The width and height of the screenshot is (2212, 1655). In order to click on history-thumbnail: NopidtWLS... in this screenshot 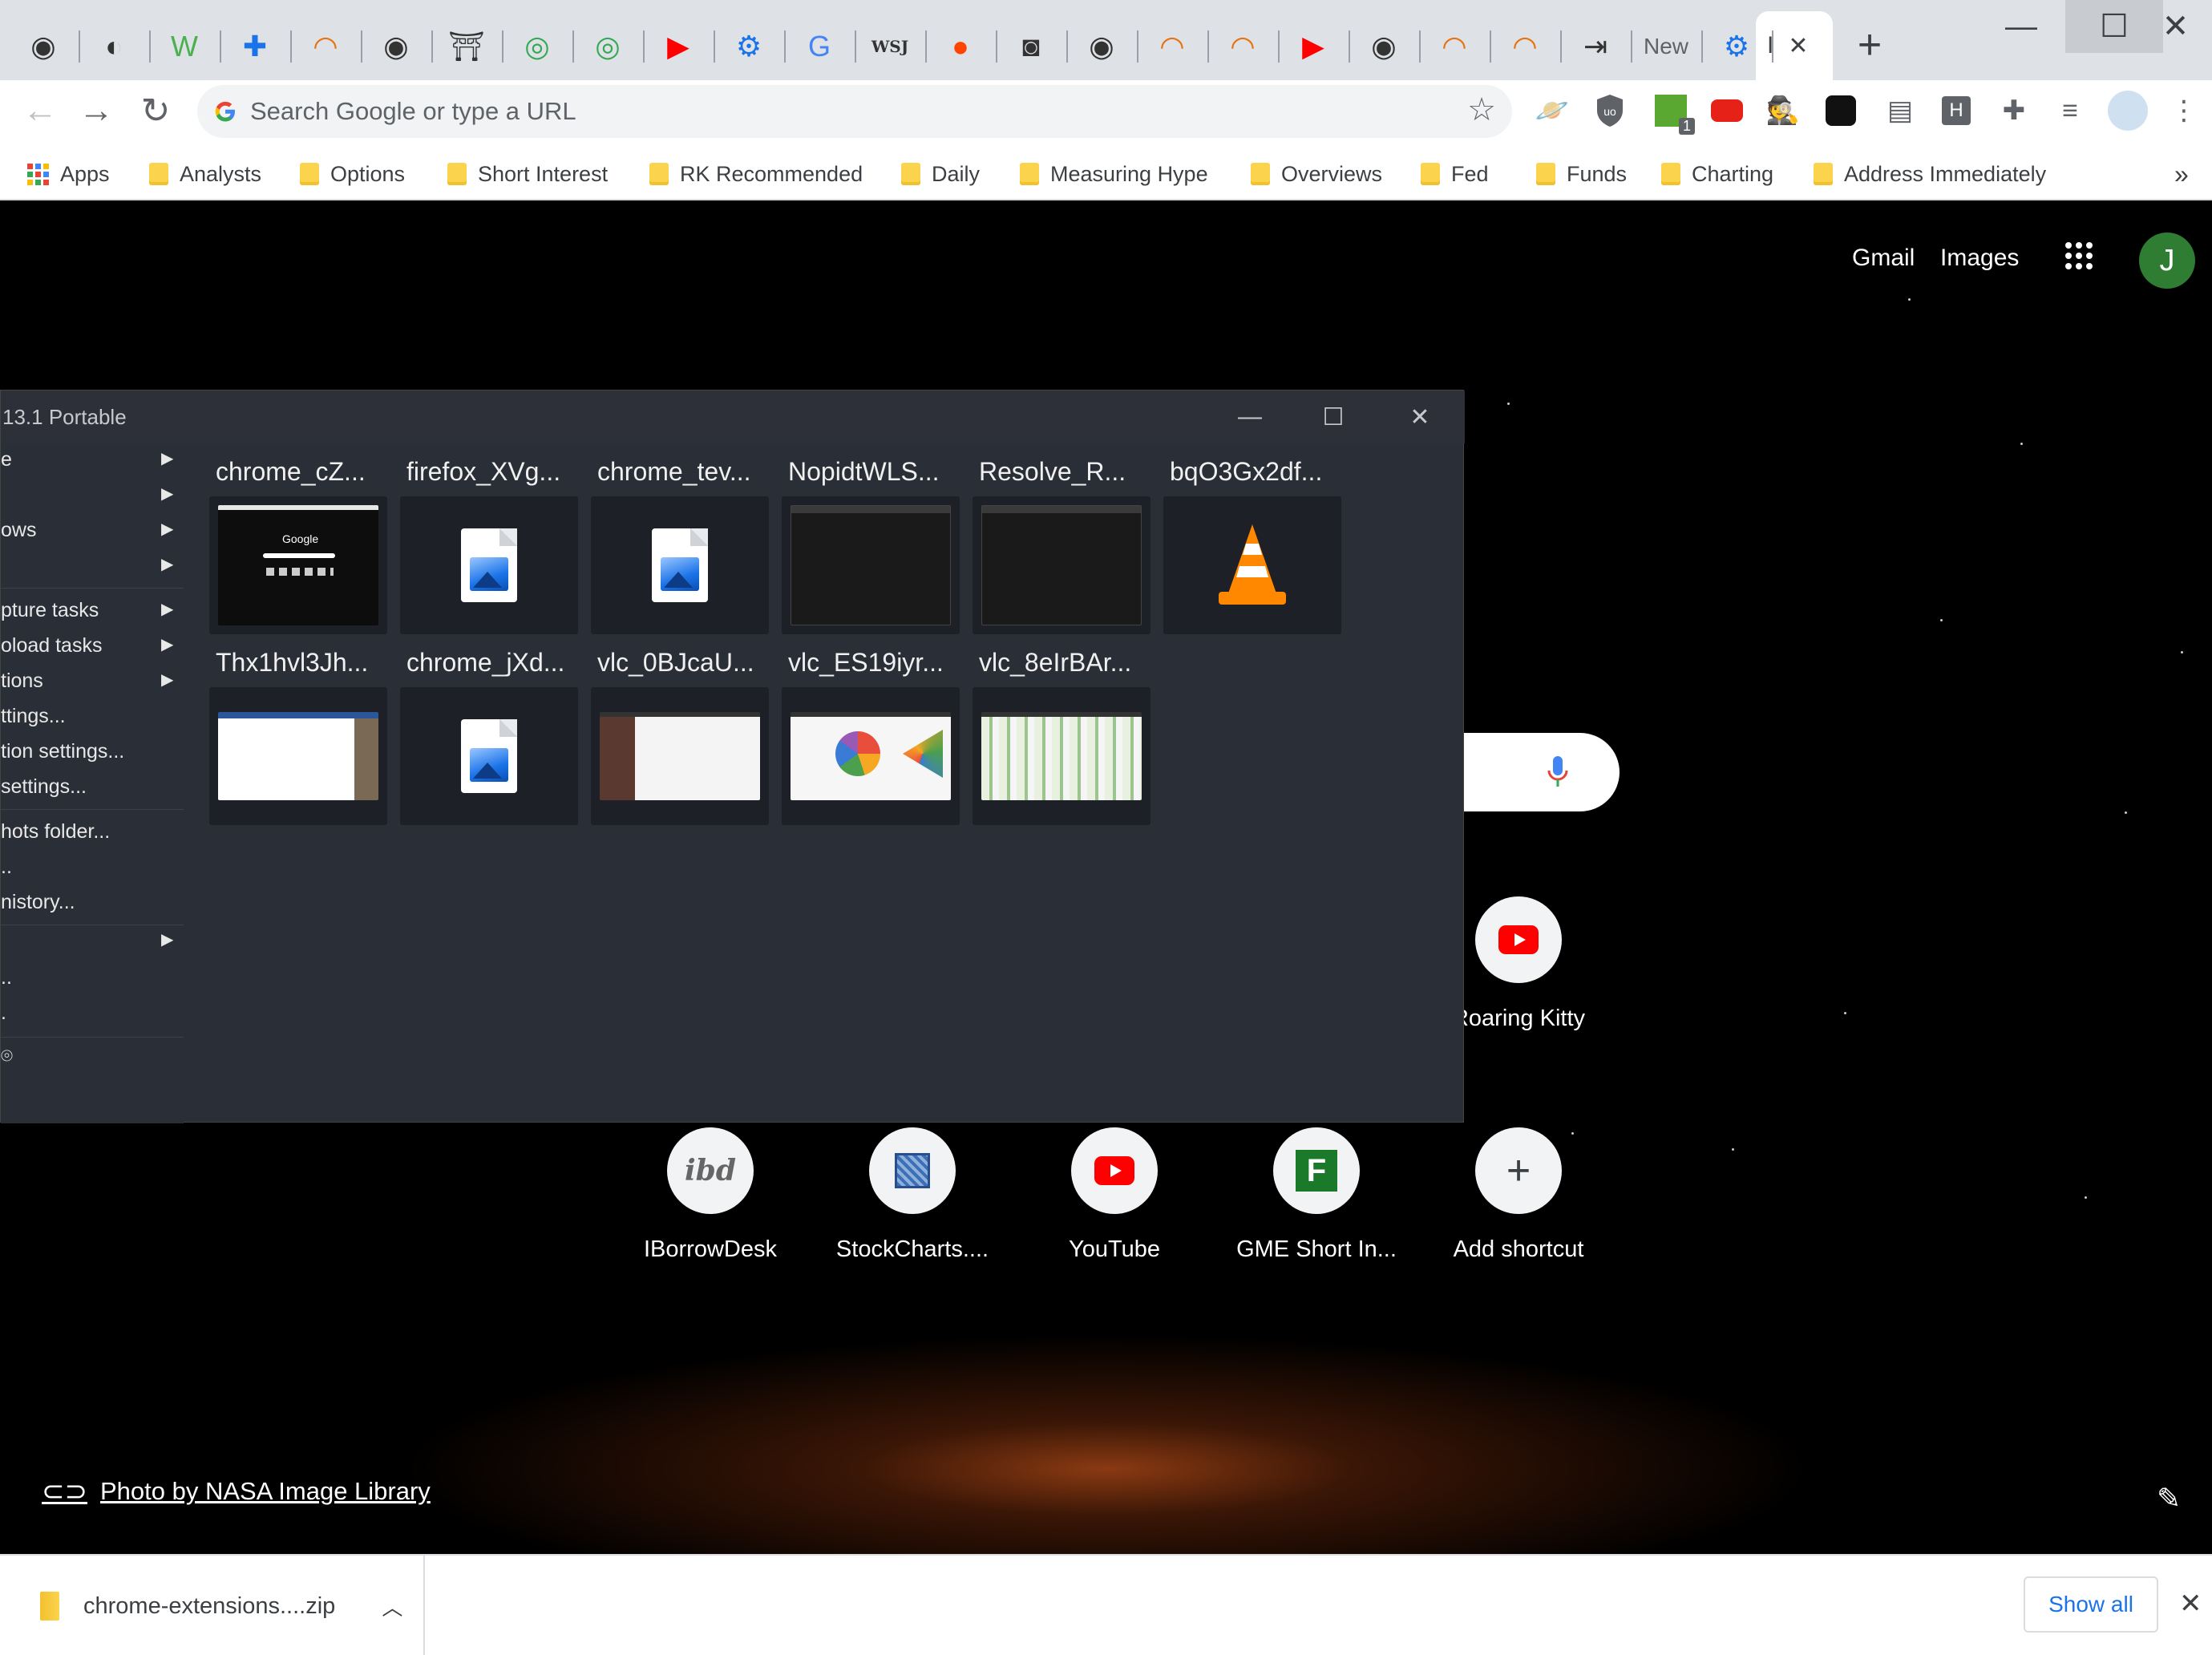, I will do `click(871, 542)`.